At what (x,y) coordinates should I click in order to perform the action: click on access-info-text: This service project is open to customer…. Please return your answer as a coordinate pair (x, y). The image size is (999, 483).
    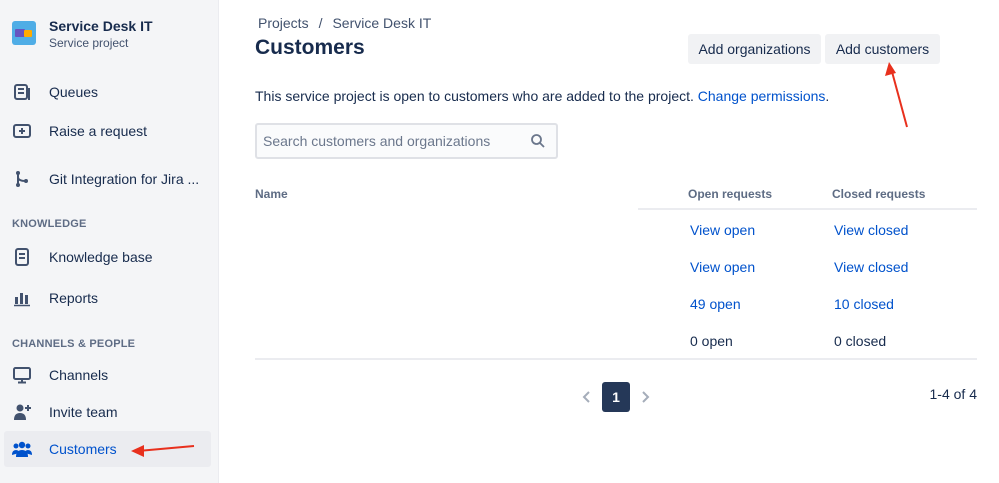
    Looking at the image, I should click on (474, 96).